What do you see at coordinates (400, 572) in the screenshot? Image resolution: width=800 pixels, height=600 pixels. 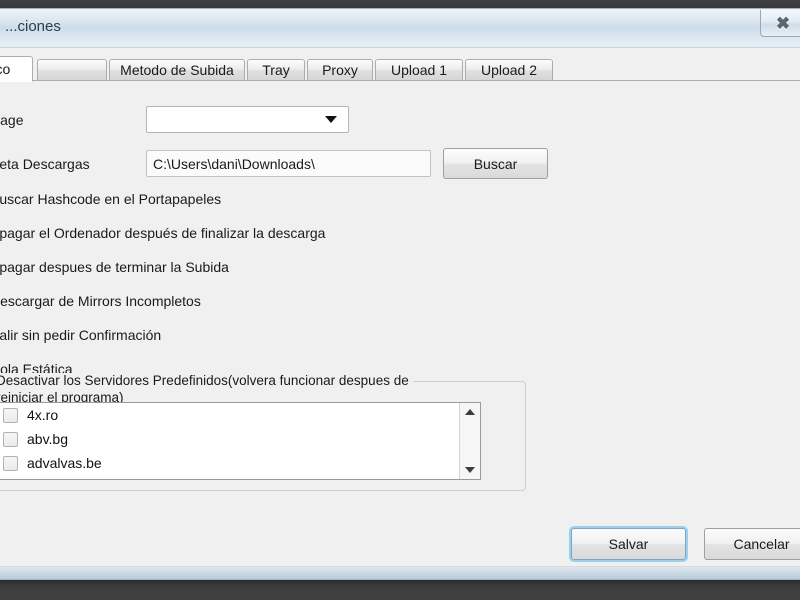 I see `window-bottom-chrome` at bounding box center [400, 572].